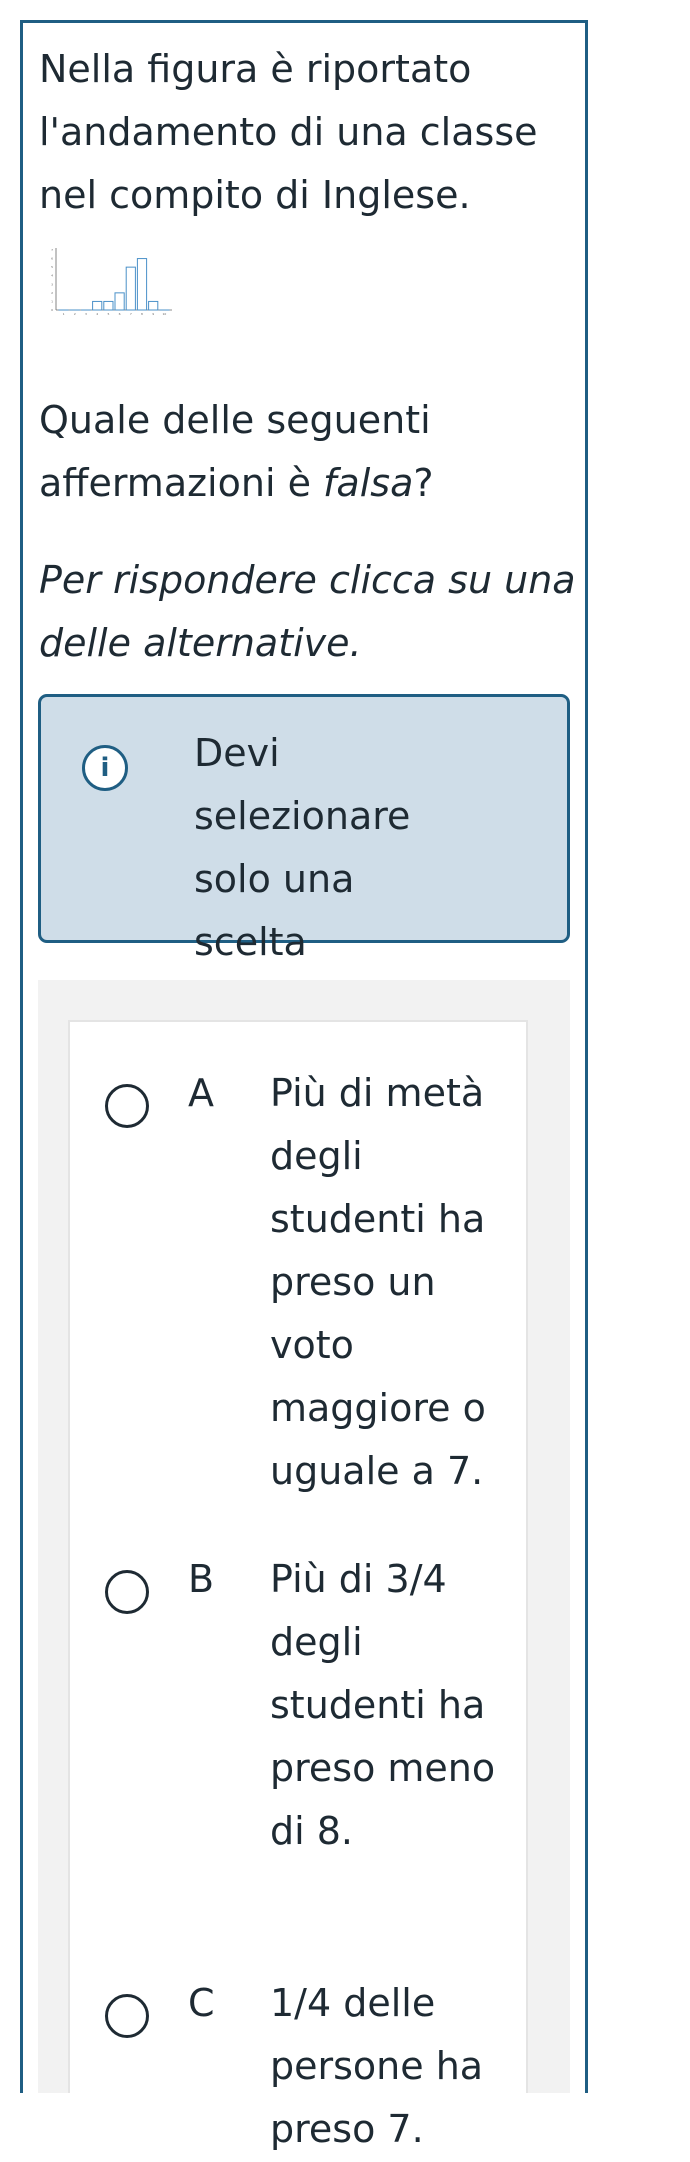 The height and width of the screenshot is (2162, 690). What do you see at coordinates (52, 310) in the screenshot?
I see `y-tick-label: 0` at bounding box center [52, 310].